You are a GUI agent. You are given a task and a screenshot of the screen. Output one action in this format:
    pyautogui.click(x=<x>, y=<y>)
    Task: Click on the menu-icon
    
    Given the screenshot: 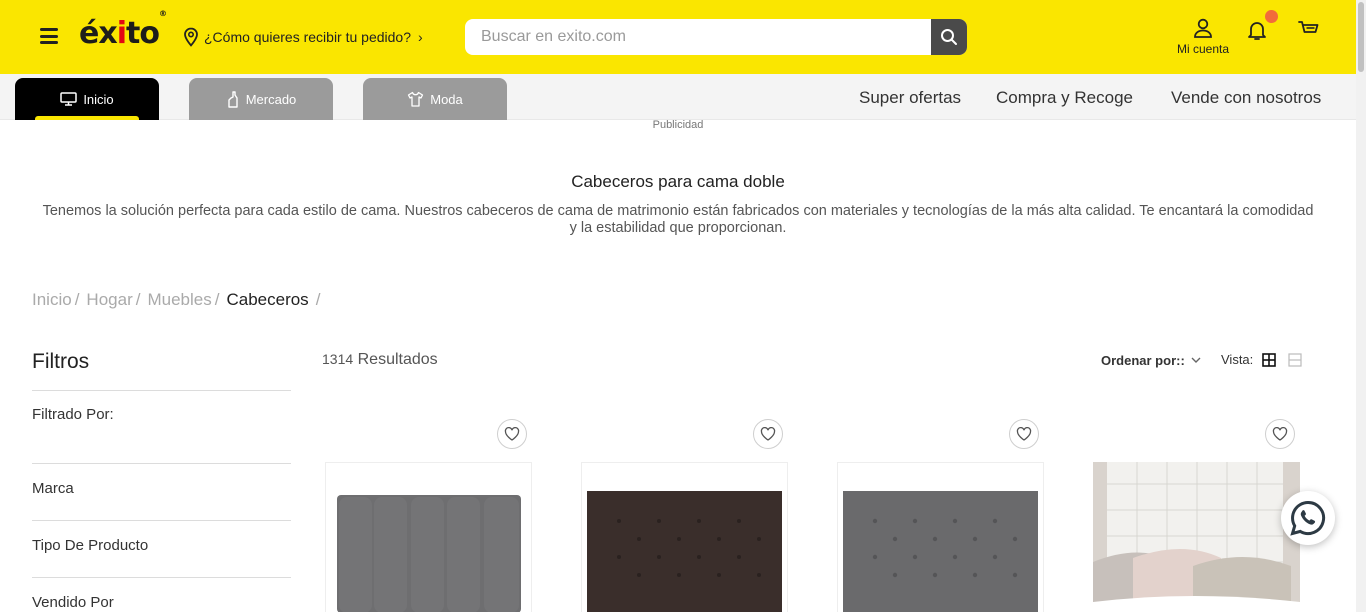 What is the action you would take?
    pyautogui.click(x=49, y=36)
    